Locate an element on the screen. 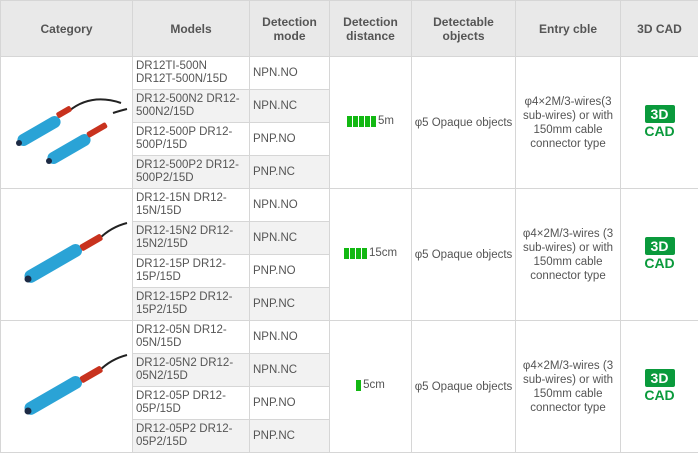 The width and height of the screenshot is (698, 454). header-mode: Detection mode is located at coordinates (289, 28).